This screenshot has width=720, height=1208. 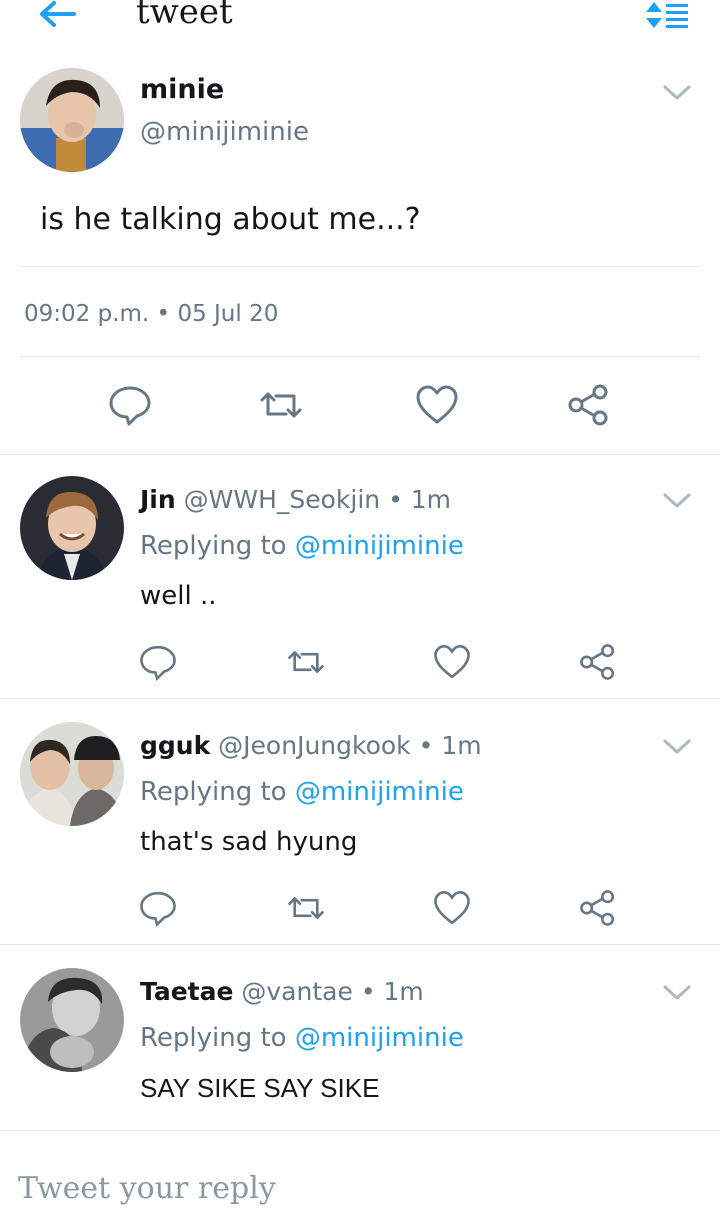 What do you see at coordinates (282, 499) in the screenshot?
I see `reply-handle: @WWH_Seokjin` at bounding box center [282, 499].